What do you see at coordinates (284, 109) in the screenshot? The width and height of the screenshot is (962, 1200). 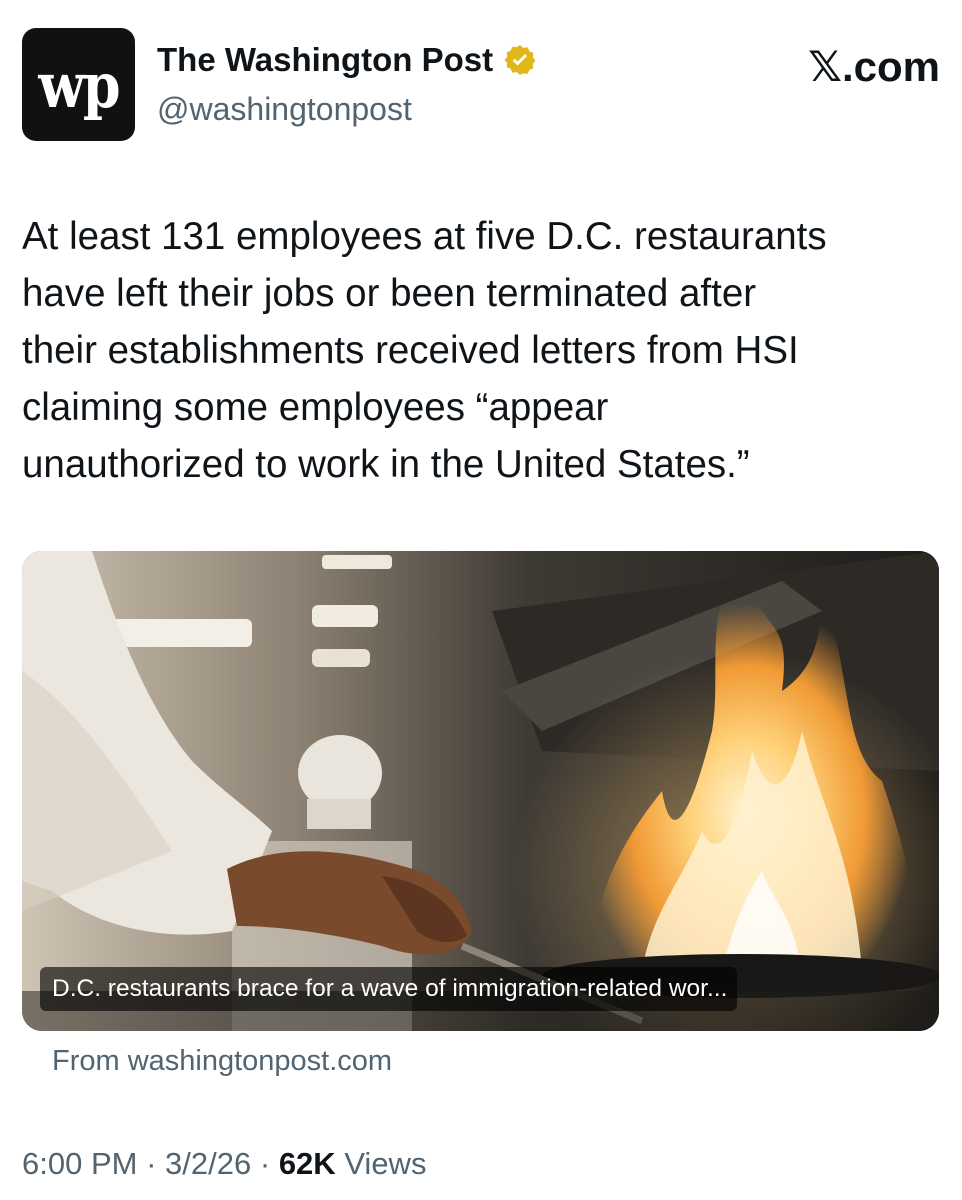 I see `handle: @washingtonpost` at bounding box center [284, 109].